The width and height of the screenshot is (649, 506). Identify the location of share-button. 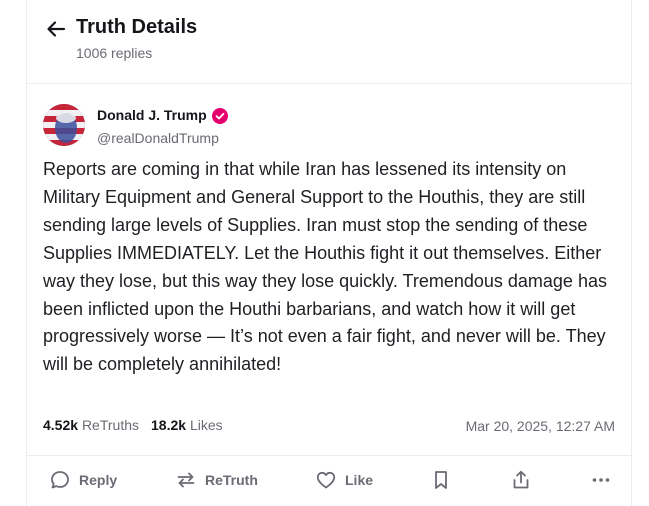
(521, 480).